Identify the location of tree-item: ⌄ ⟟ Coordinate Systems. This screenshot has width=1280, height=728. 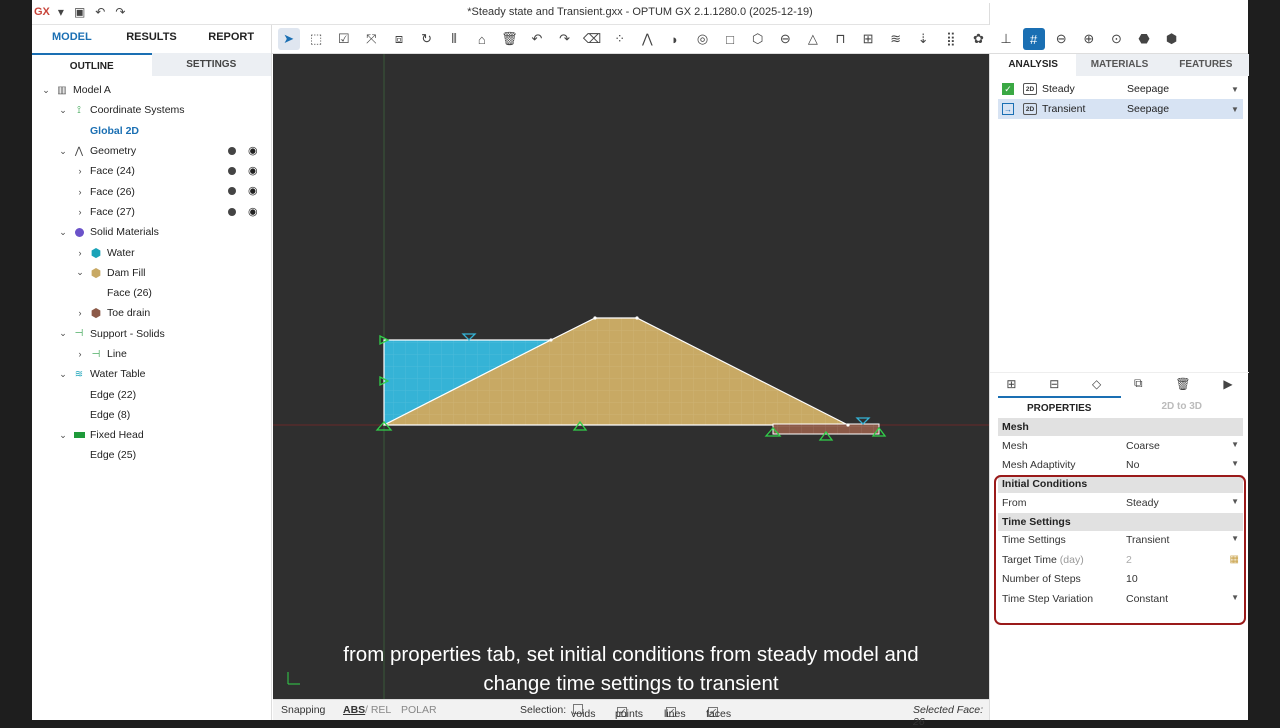
(151, 110).